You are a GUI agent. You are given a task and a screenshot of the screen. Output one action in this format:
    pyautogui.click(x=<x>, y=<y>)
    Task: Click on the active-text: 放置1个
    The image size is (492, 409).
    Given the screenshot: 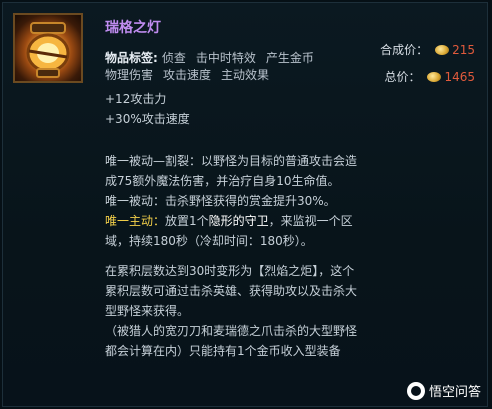 What is the action you would take?
    pyautogui.click(x=187, y=221)
    